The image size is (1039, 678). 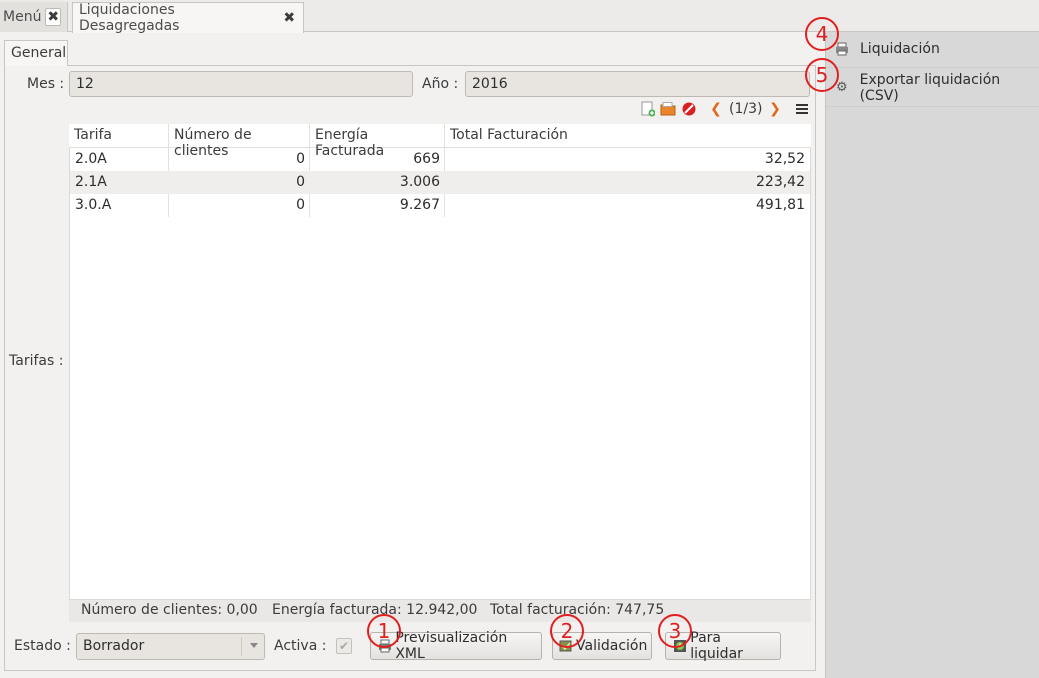 What do you see at coordinates (91, 159) in the screenshot?
I see `cell-tarifa: 2.0A` at bounding box center [91, 159].